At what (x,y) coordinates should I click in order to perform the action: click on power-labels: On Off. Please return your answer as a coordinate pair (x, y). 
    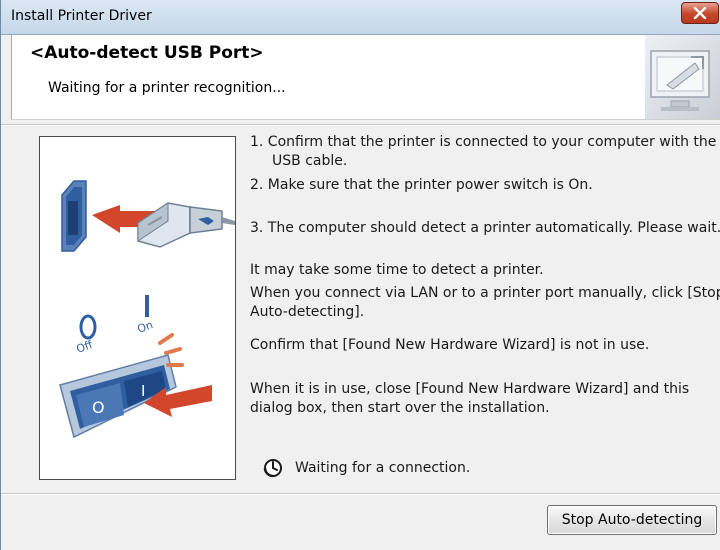
    Looking at the image, I should click on (115, 325).